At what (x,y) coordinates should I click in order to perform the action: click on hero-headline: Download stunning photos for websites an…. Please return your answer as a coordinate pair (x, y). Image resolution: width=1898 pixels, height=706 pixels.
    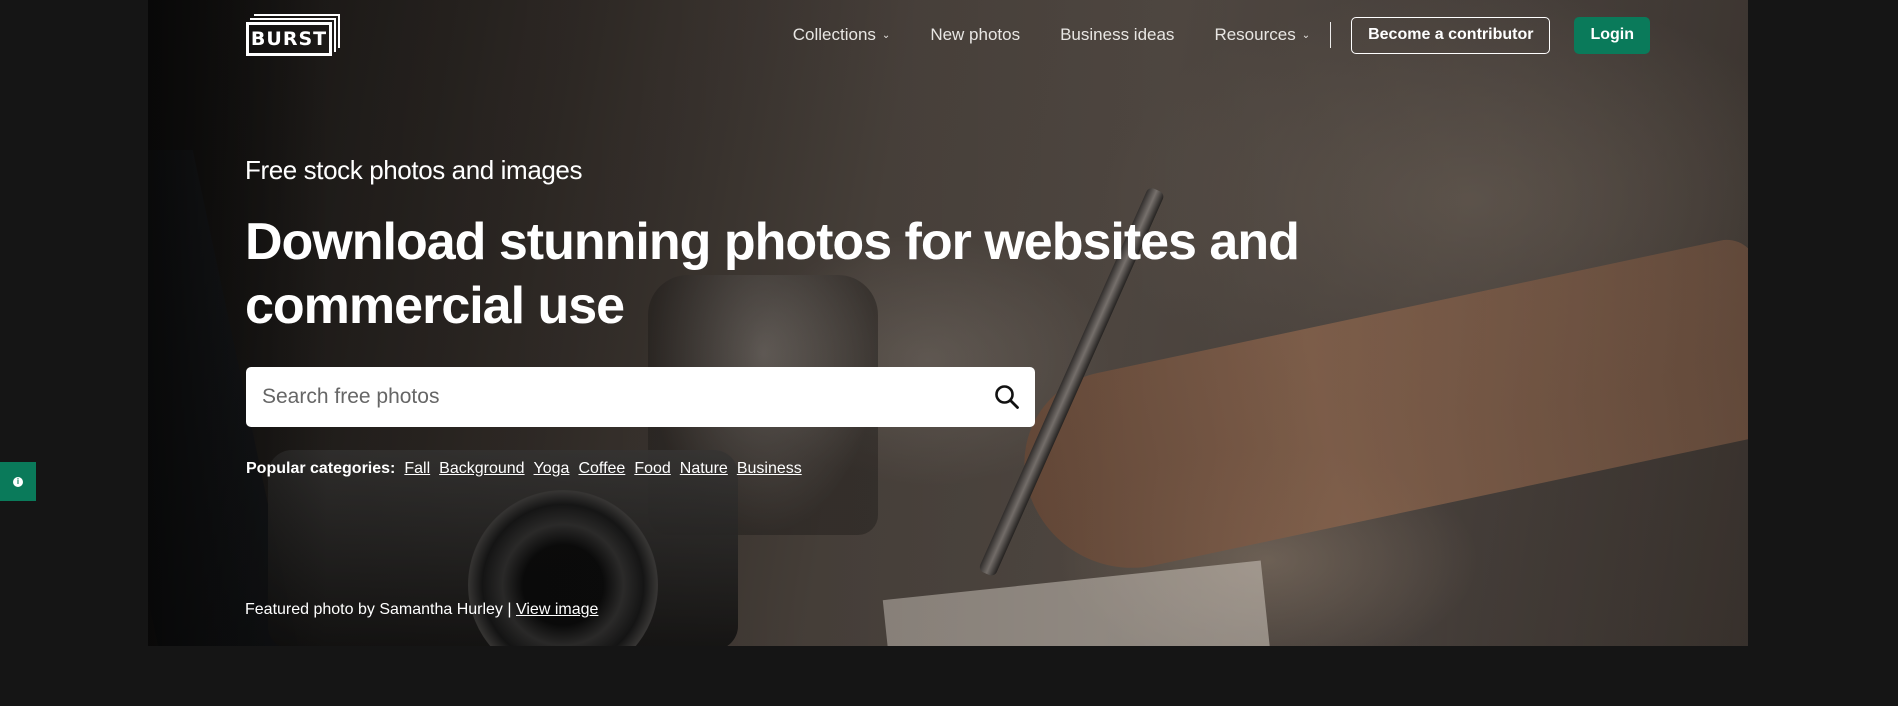
    Looking at the image, I should click on (772, 274).